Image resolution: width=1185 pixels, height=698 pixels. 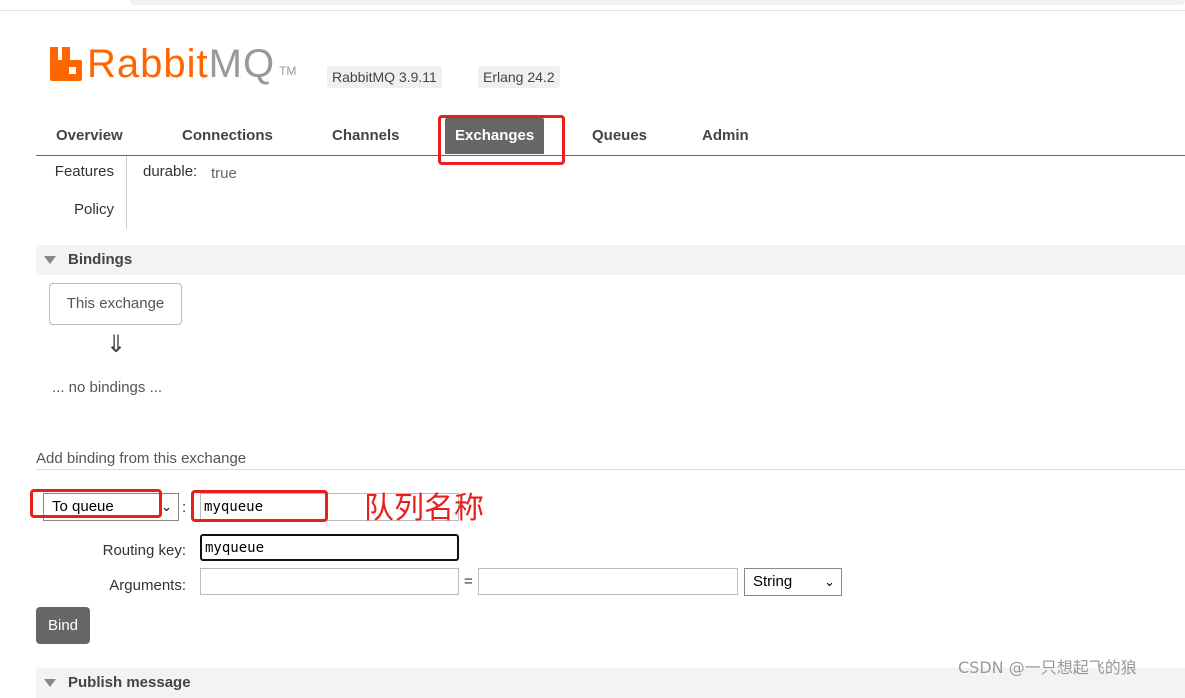 What do you see at coordinates (147, 585) in the screenshot?
I see `arguments-label: Arguments:` at bounding box center [147, 585].